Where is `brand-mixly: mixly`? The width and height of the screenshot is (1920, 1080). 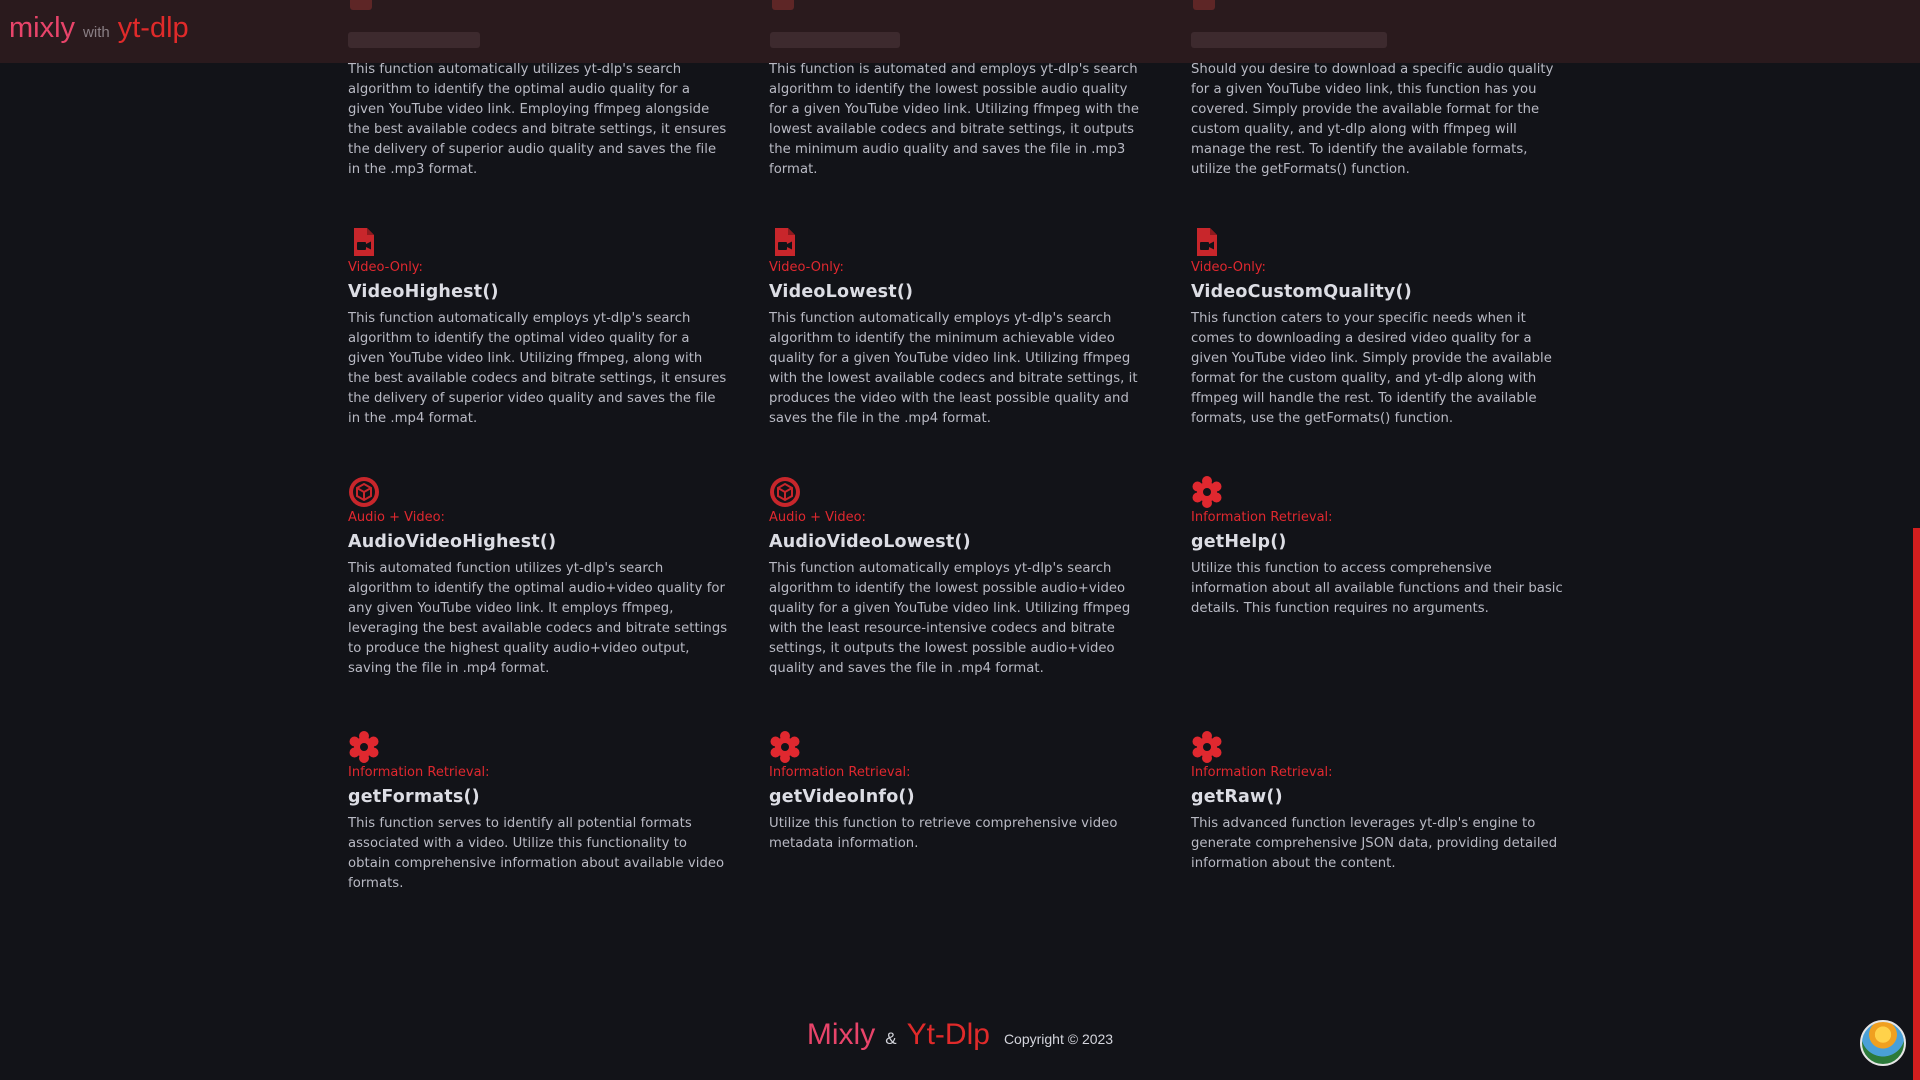 brand-mixly: mixly is located at coordinates (42, 28).